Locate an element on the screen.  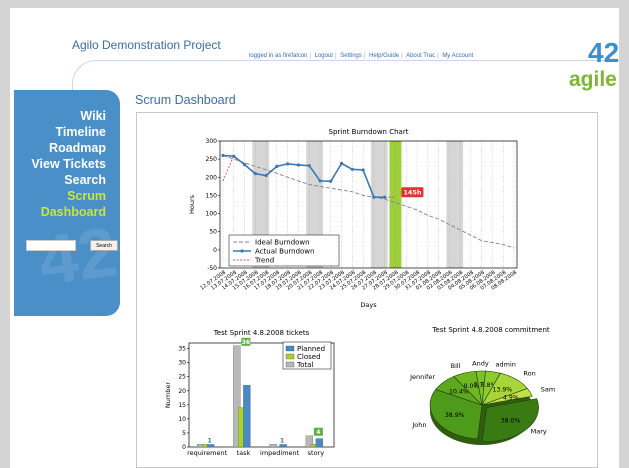
pie-name-label: admin is located at coordinates (506, 364).